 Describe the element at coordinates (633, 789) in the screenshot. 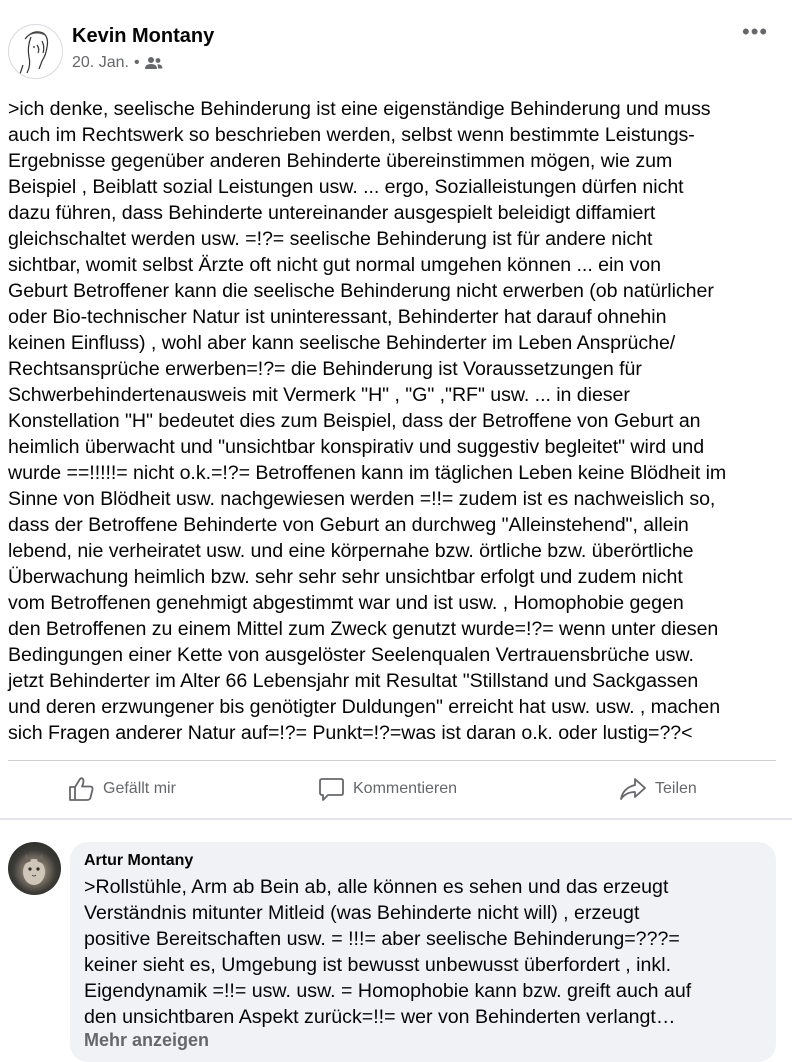

I see `share-arrow-icon` at that location.